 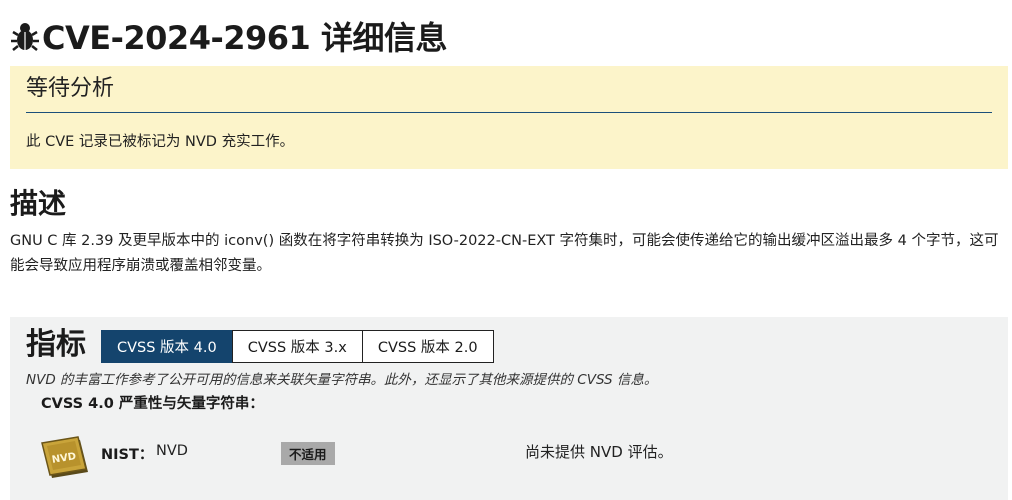 I want to click on metrics-heading: 指标, so click(x=56, y=344).